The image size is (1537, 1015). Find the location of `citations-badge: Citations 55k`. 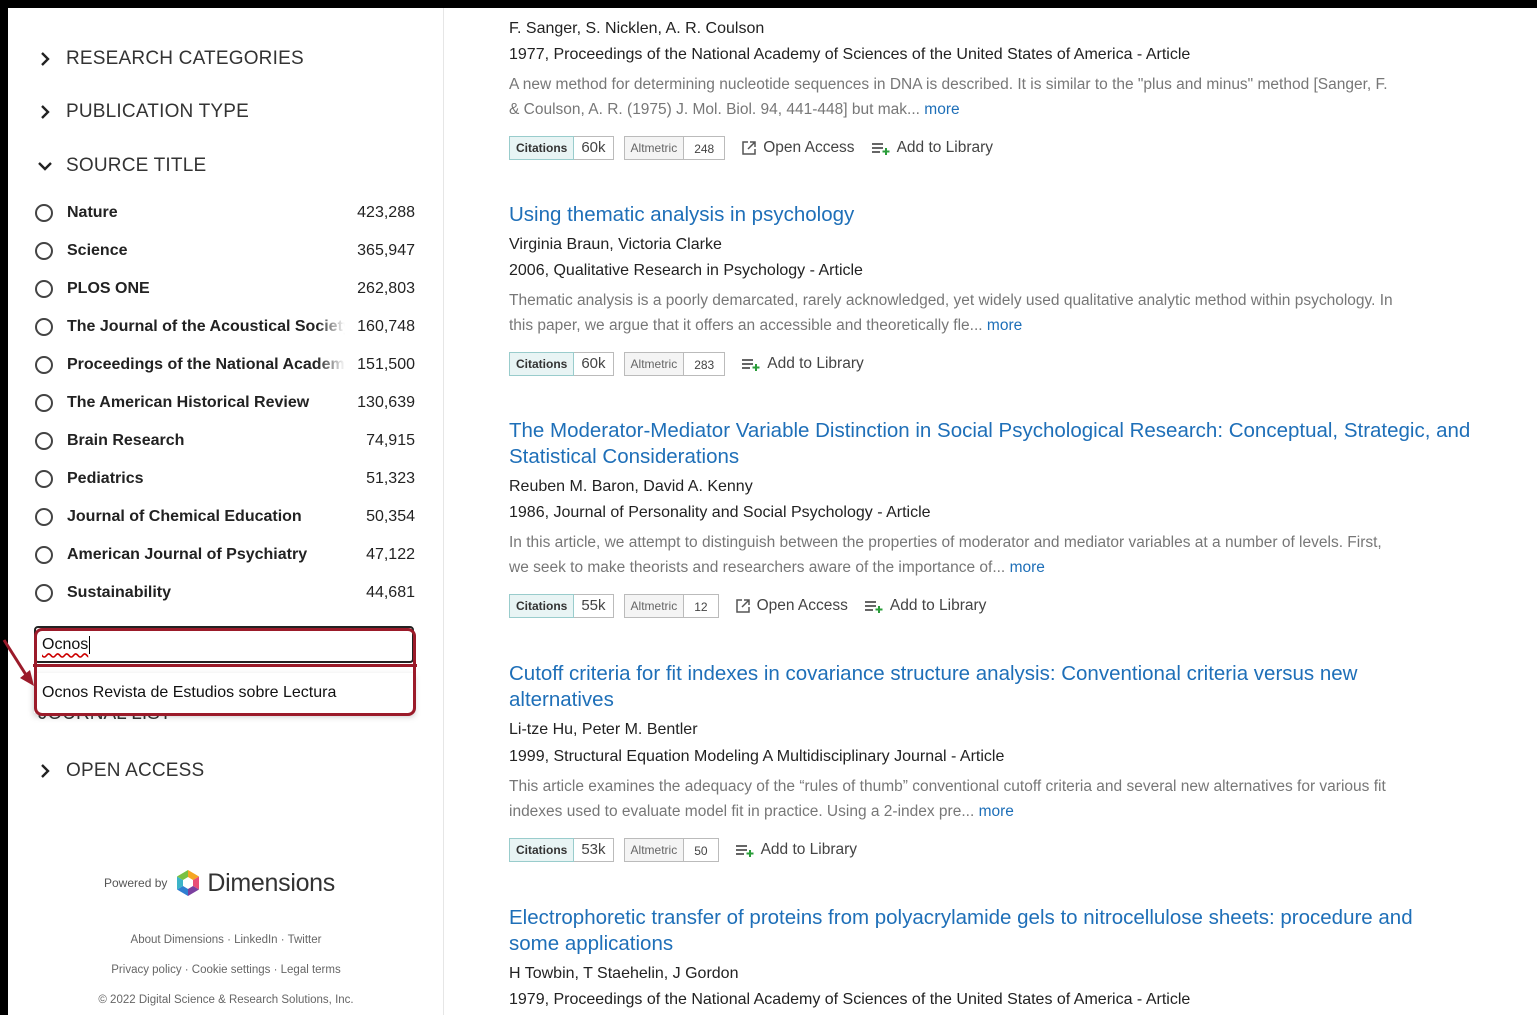

citations-badge: Citations 55k is located at coordinates (561, 605).